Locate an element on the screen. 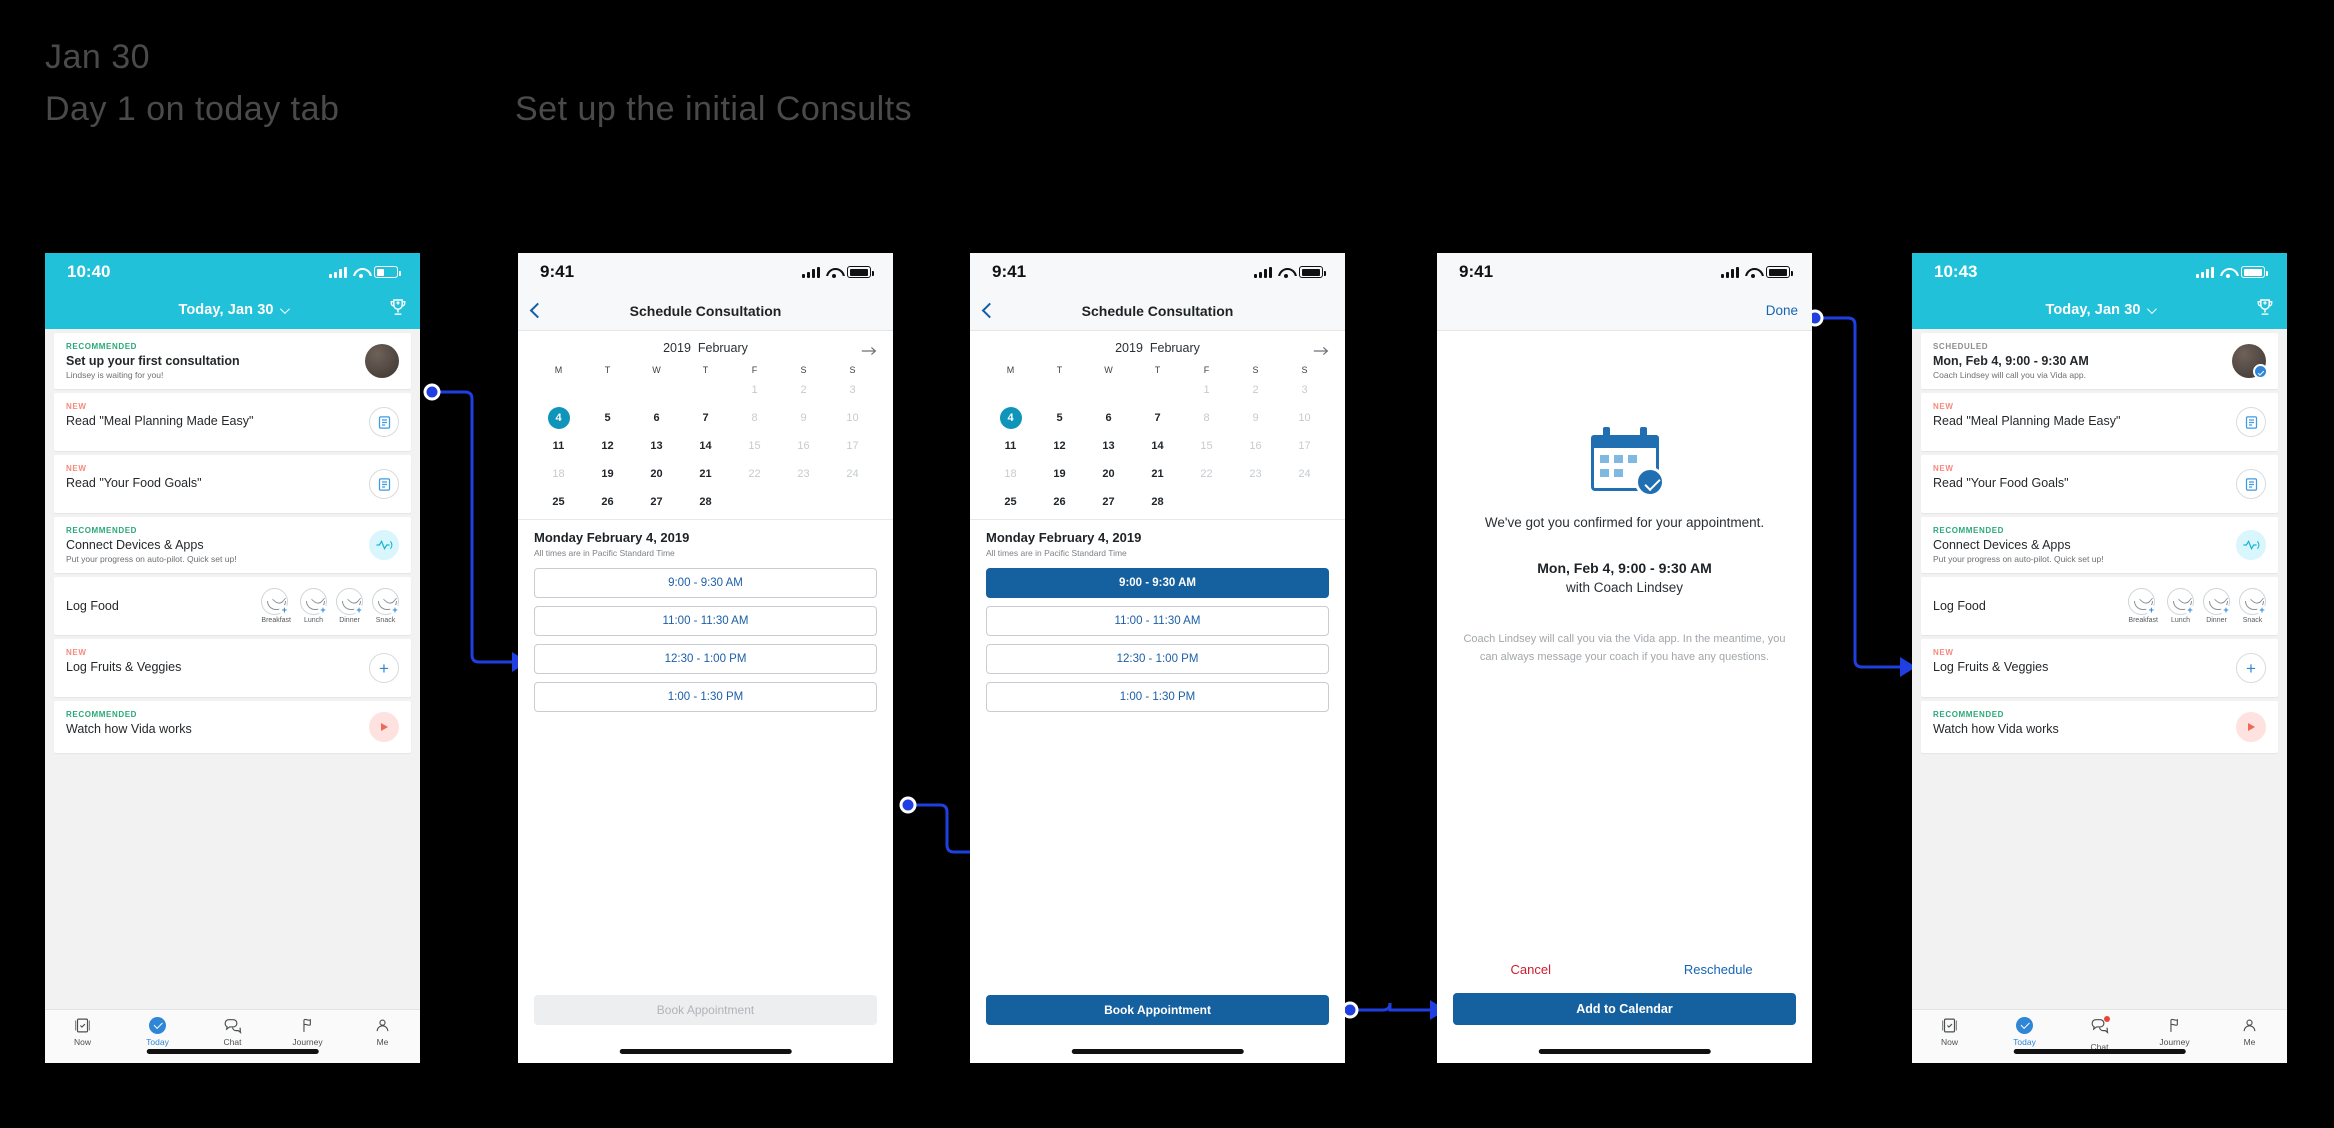 This screenshot has height=1128, width=2334. done-button: Done is located at coordinates (1782, 310).